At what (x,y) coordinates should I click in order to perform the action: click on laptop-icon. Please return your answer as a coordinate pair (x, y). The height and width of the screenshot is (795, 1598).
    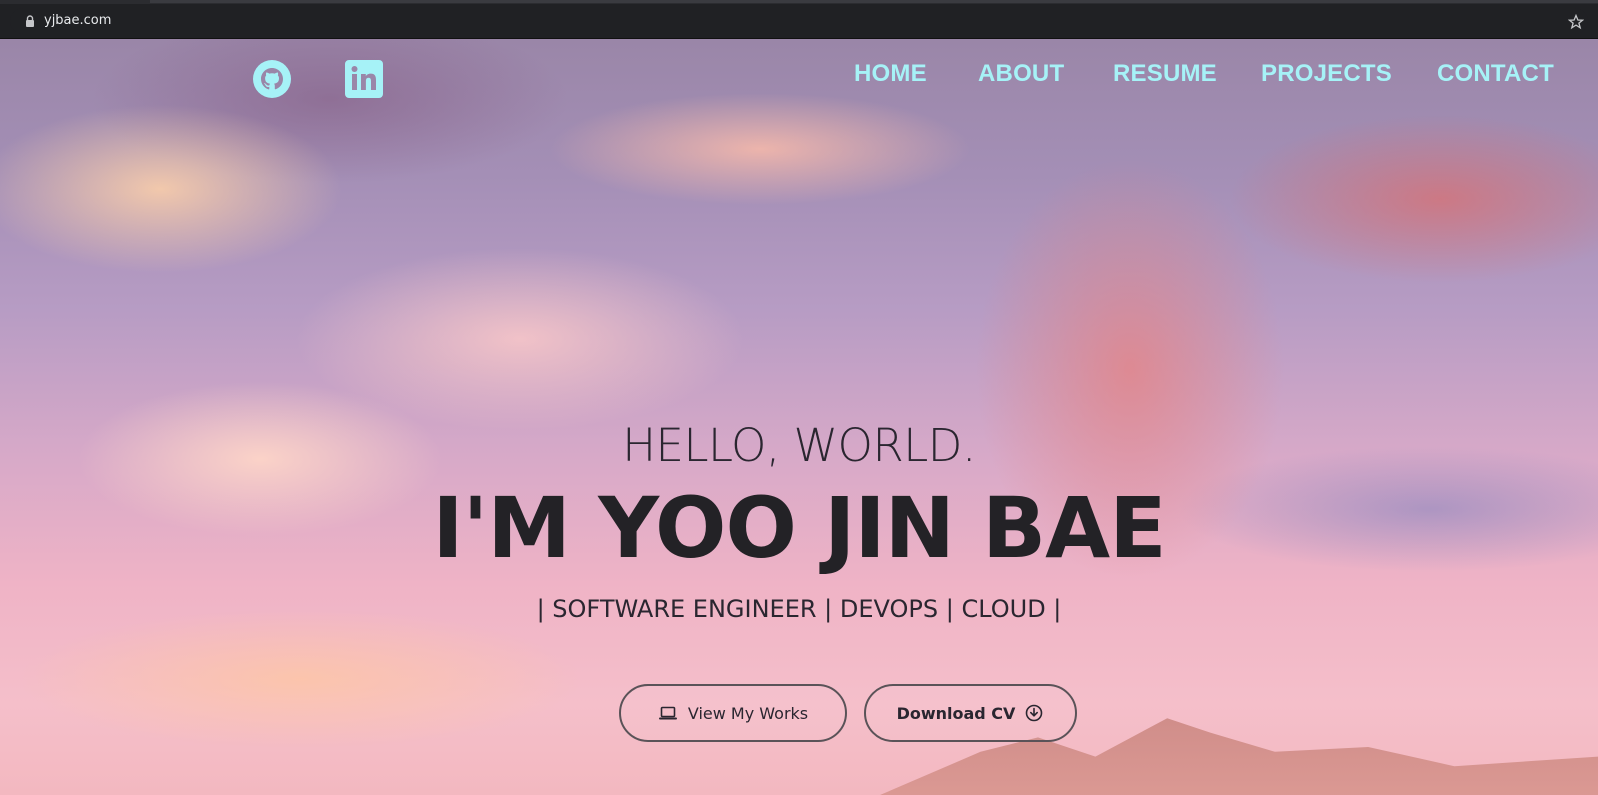
    Looking at the image, I should click on (667, 713).